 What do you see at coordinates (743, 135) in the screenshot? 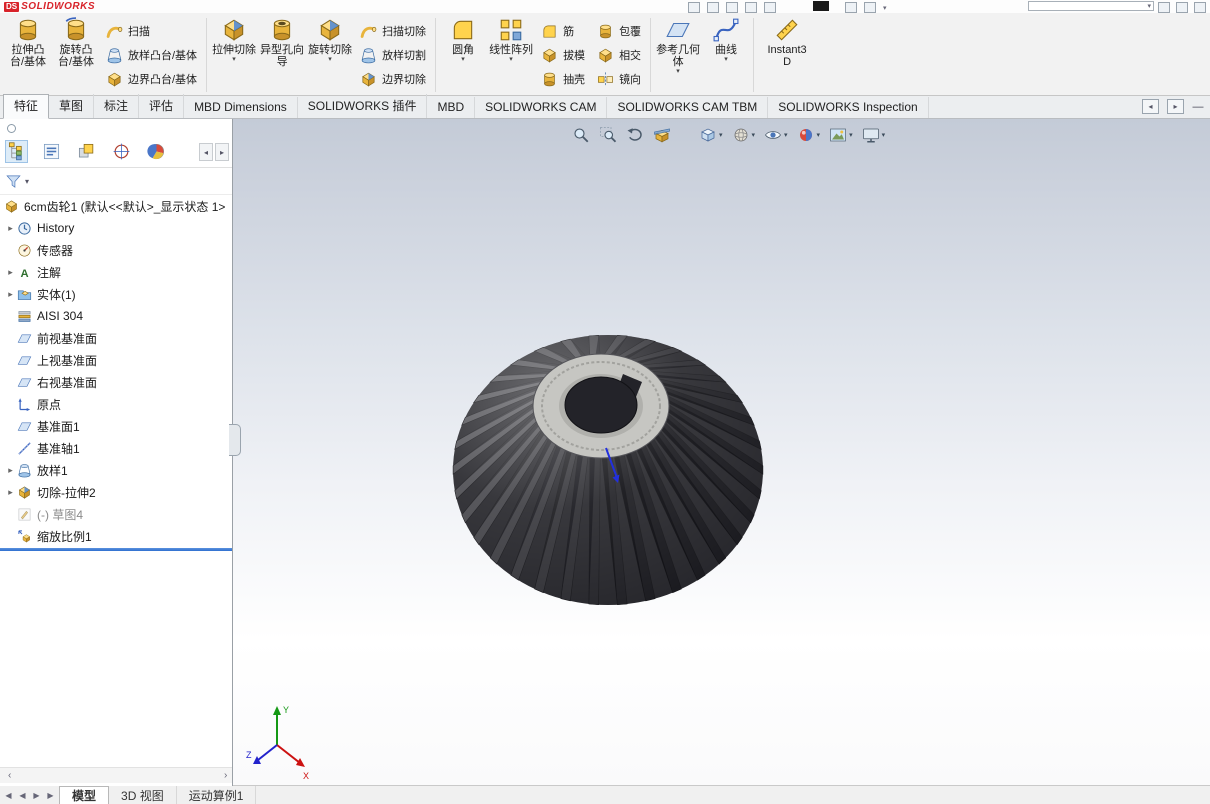
I see `display-style-button: ▾` at bounding box center [743, 135].